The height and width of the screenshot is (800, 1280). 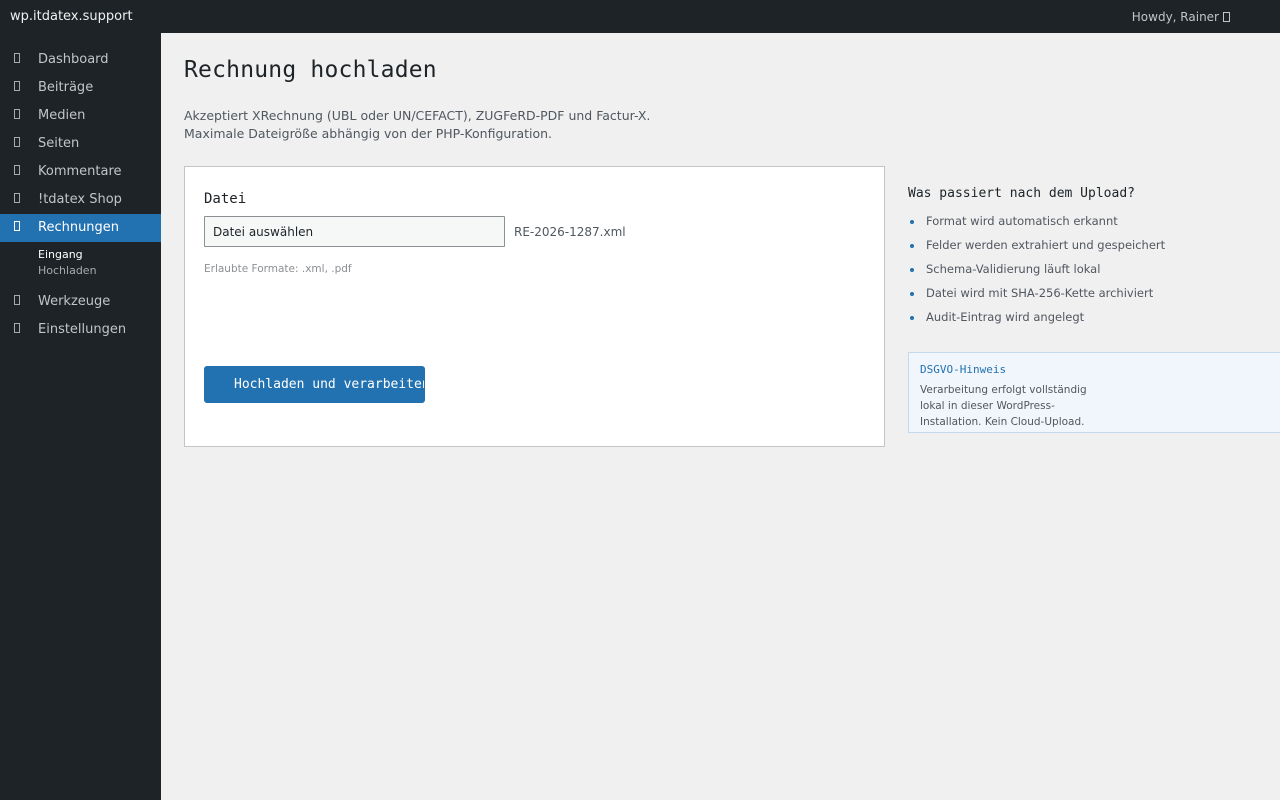 What do you see at coordinates (17, 58) in the screenshot?
I see `dashboard-icon` at bounding box center [17, 58].